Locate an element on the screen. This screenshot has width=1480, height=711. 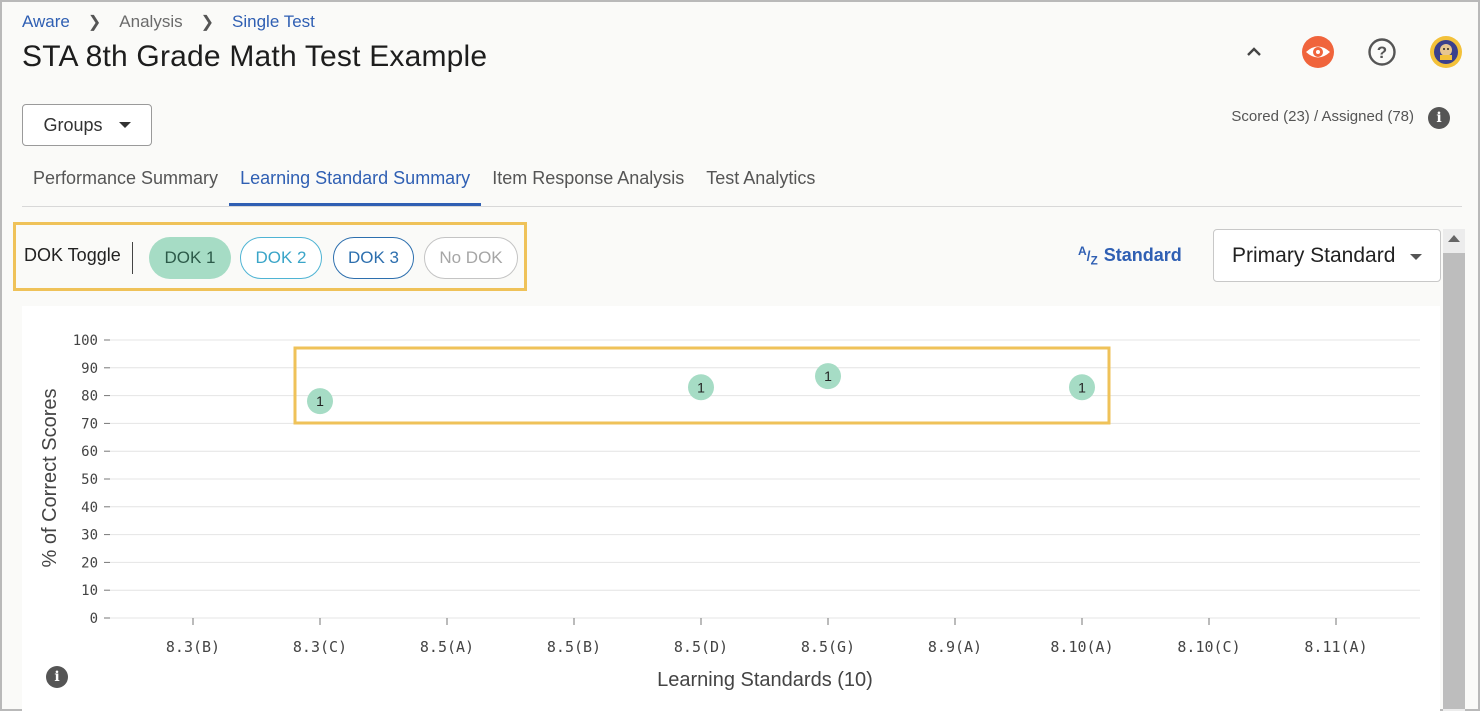
y-tick-label: 70 is located at coordinates (89, 424).